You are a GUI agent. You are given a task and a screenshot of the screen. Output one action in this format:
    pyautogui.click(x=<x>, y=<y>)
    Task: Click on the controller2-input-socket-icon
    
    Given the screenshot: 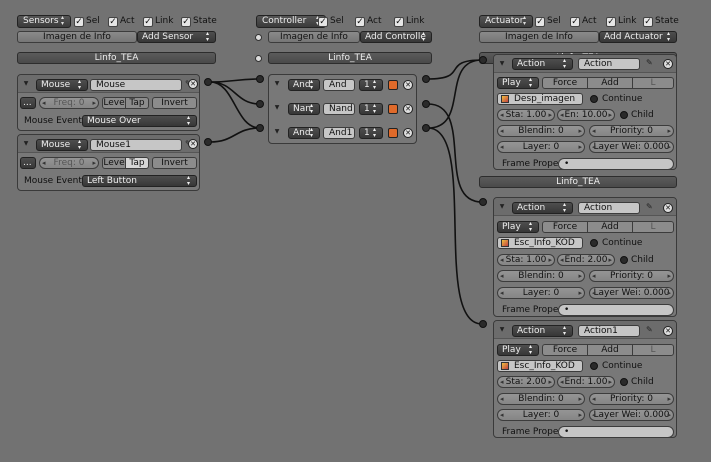 What is the action you would take?
    pyautogui.click(x=260, y=104)
    